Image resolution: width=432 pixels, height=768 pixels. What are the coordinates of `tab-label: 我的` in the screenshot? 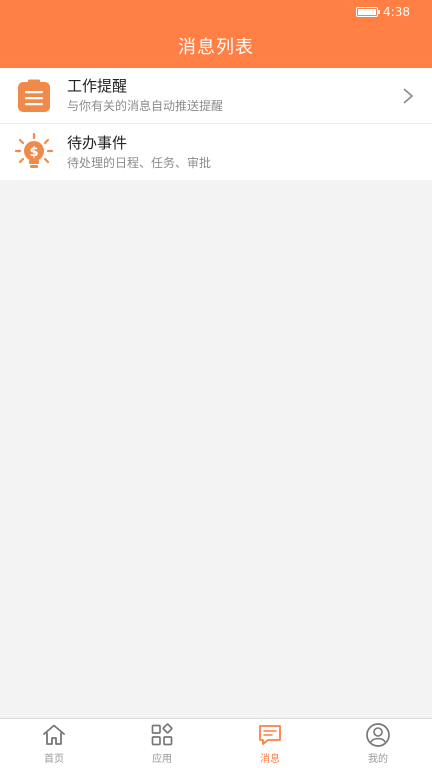 It's located at (378, 759).